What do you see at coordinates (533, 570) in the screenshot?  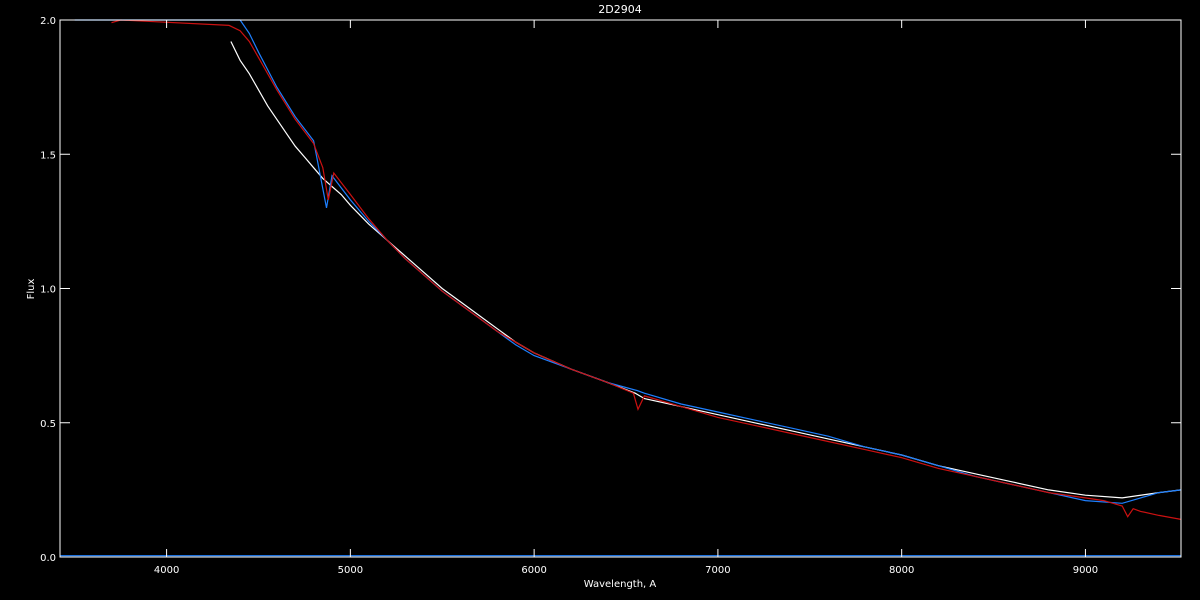 I see `x-tick-label-6000: 6000` at bounding box center [533, 570].